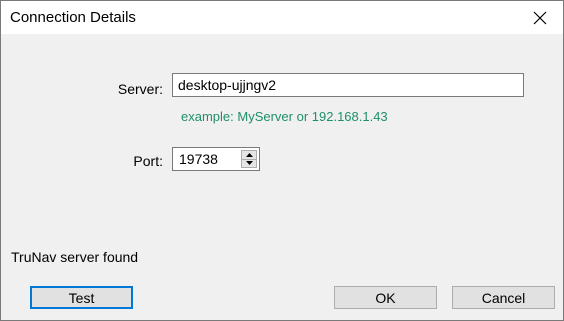 This screenshot has height=321, width=564. Describe the element at coordinates (140, 89) in the screenshot. I see `server-label: Server:` at that location.